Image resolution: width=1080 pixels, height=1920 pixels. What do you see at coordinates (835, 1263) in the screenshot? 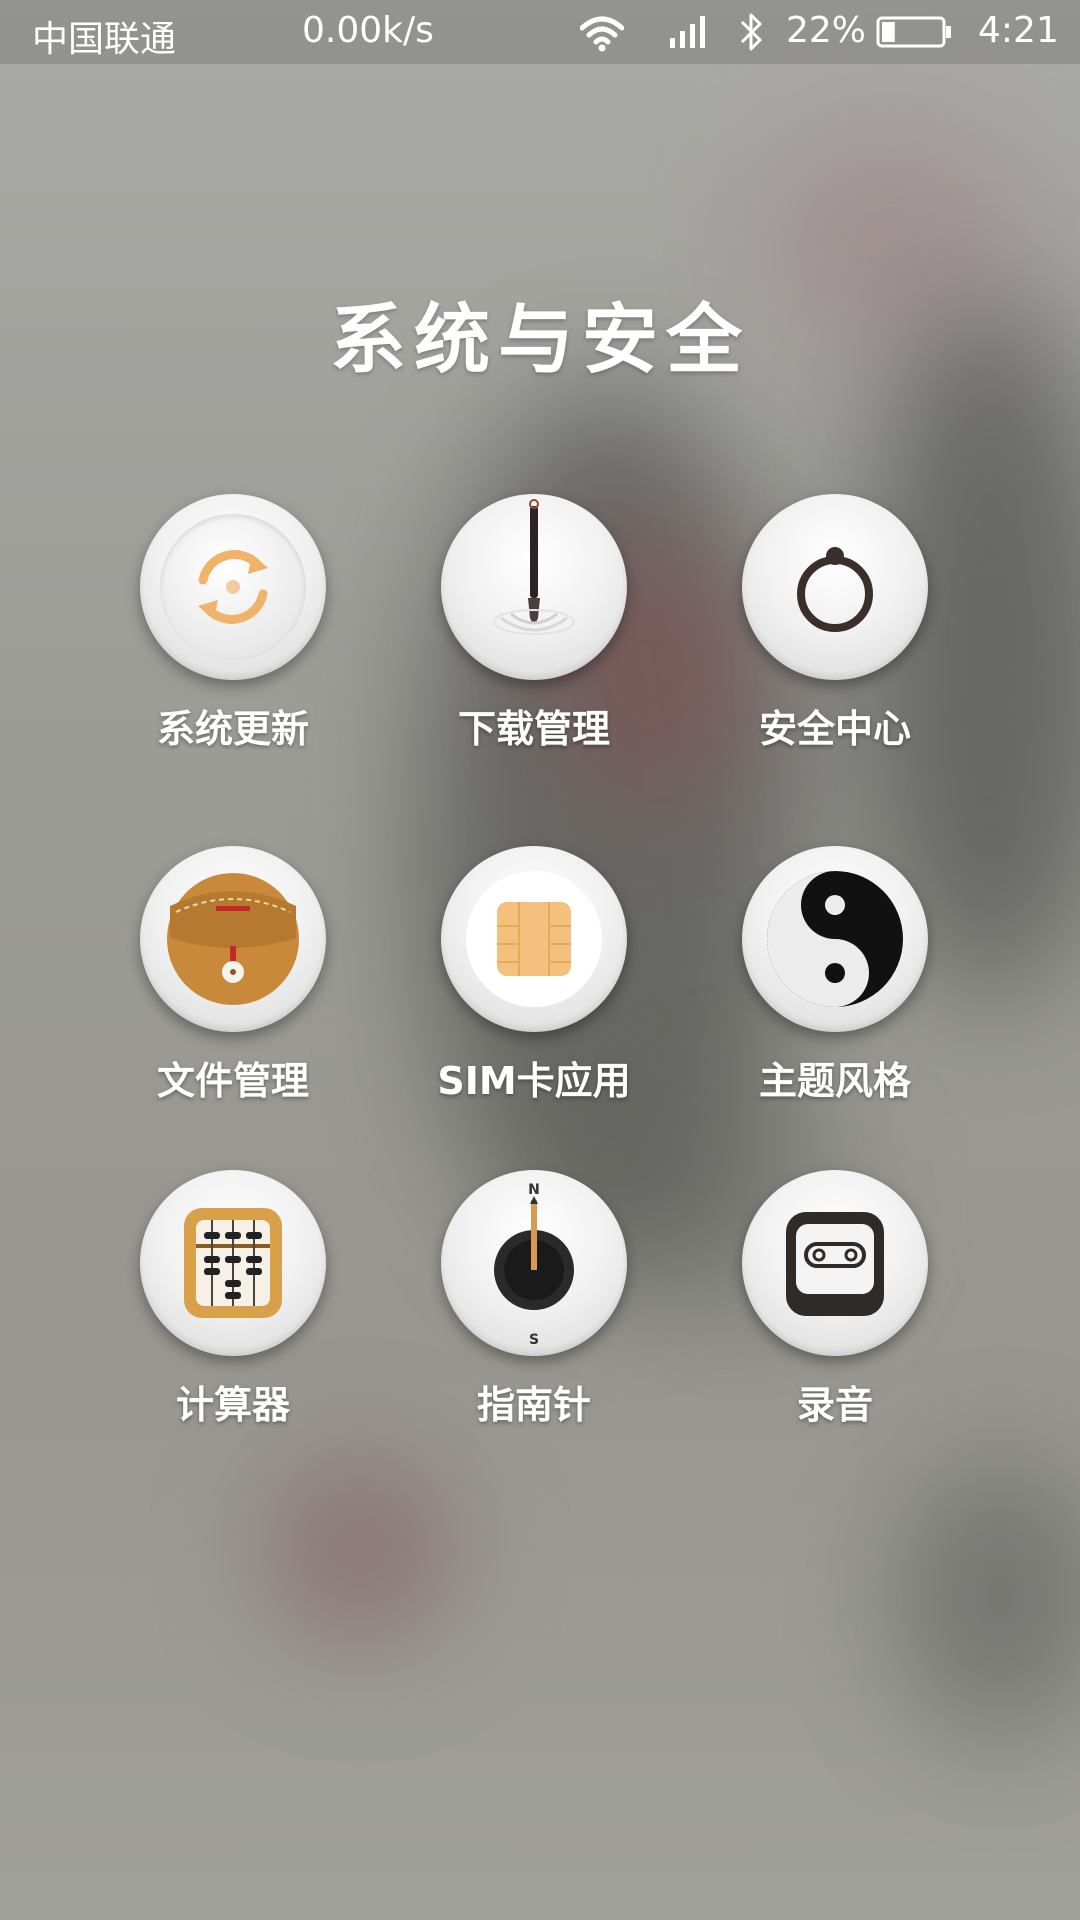
I see `recorder-icon` at bounding box center [835, 1263].